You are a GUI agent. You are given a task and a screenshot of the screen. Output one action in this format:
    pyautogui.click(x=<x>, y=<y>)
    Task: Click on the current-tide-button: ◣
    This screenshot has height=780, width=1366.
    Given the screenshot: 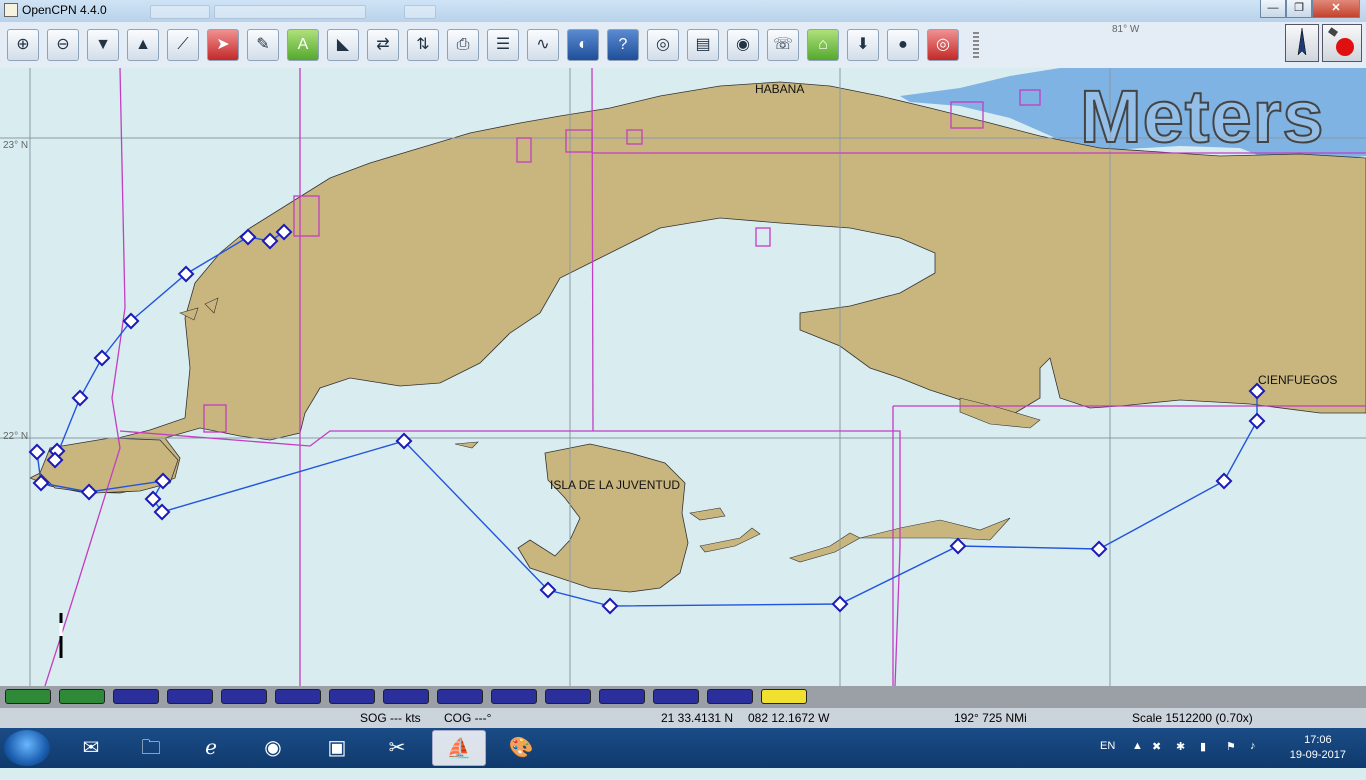 What is the action you would take?
    pyautogui.click(x=343, y=45)
    